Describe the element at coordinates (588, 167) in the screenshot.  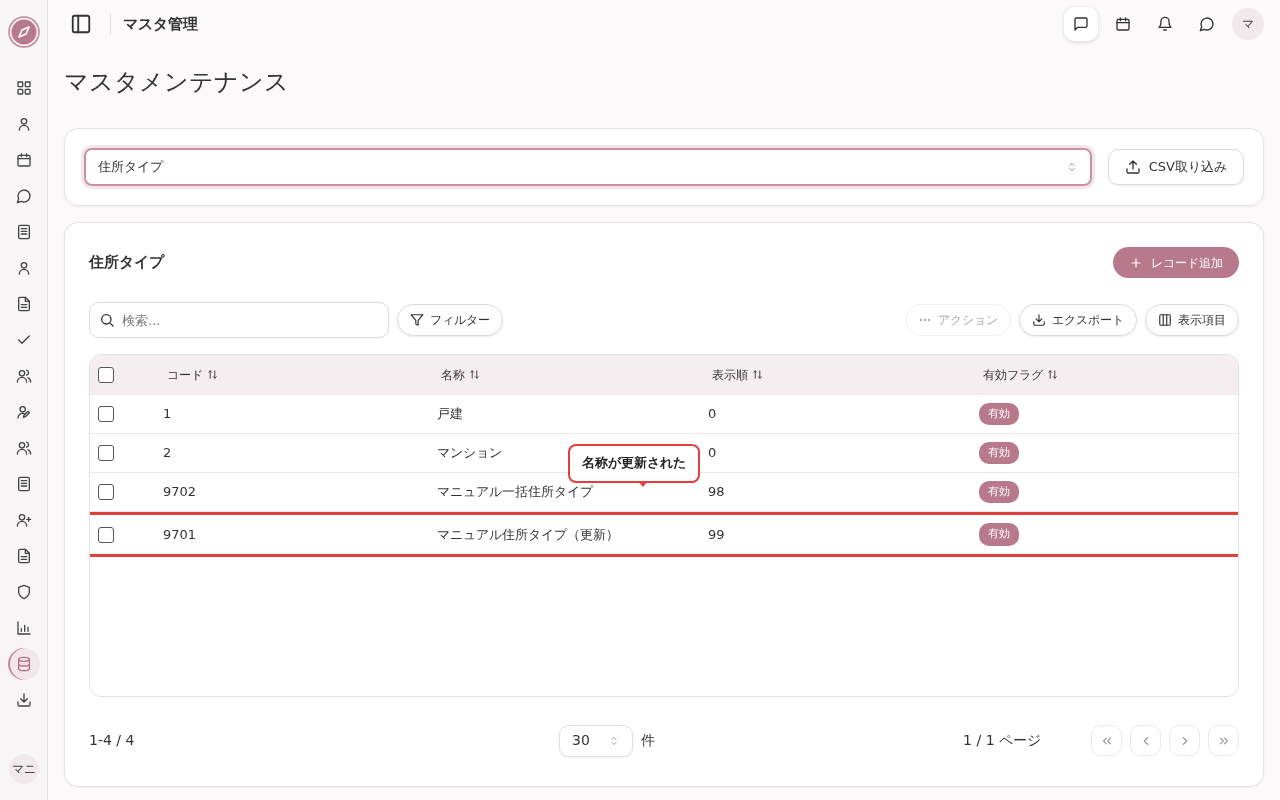
I see `master-select: 住所タイプ` at that location.